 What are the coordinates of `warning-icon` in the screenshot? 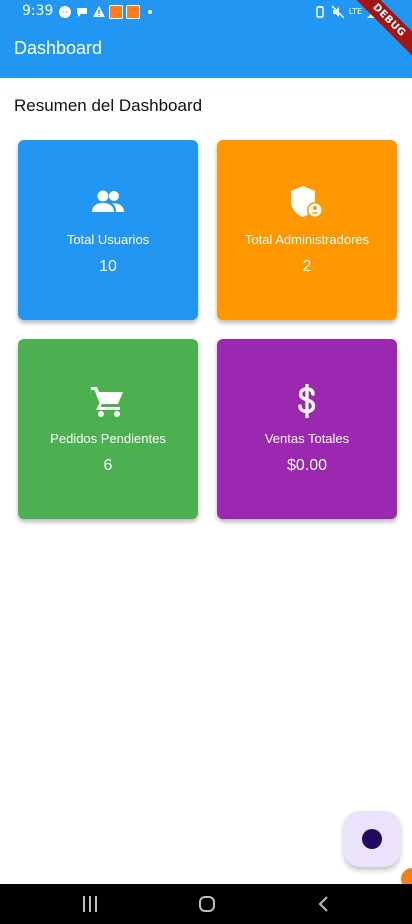 It's located at (99, 12).